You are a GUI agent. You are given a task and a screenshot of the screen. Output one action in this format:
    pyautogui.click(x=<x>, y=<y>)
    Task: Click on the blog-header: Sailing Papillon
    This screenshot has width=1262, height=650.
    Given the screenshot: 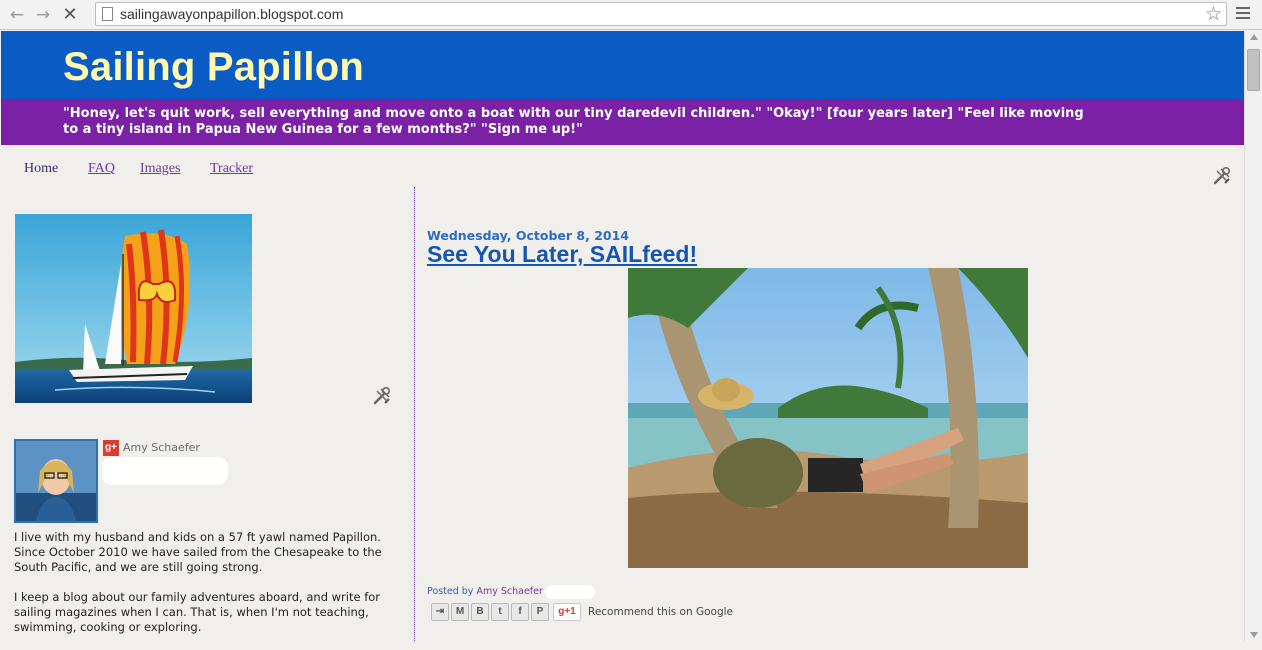 What is the action you would take?
    pyautogui.click(x=622, y=65)
    